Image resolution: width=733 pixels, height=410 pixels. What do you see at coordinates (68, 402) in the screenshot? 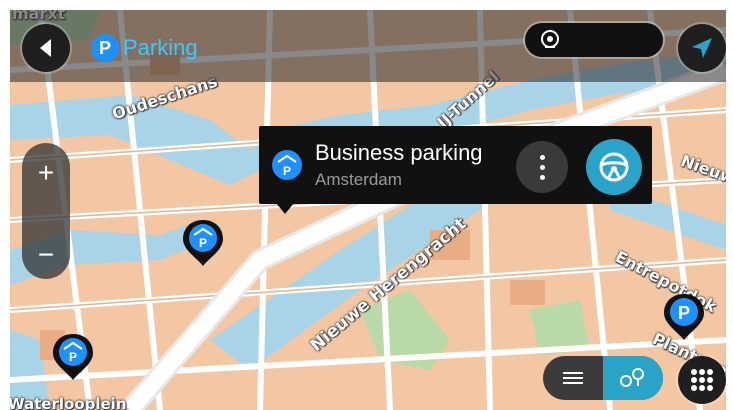
I see `map-label-waterlooplein: Waterlooplein` at bounding box center [68, 402].